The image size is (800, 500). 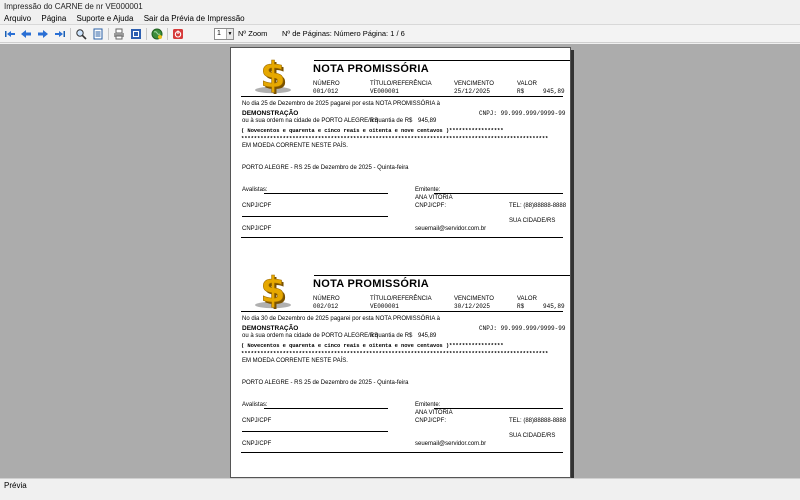 What do you see at coordinates (253, 33) in the screenshot?
I see `zoom-label: Nº Zoom` at bounding box center [253, 33].